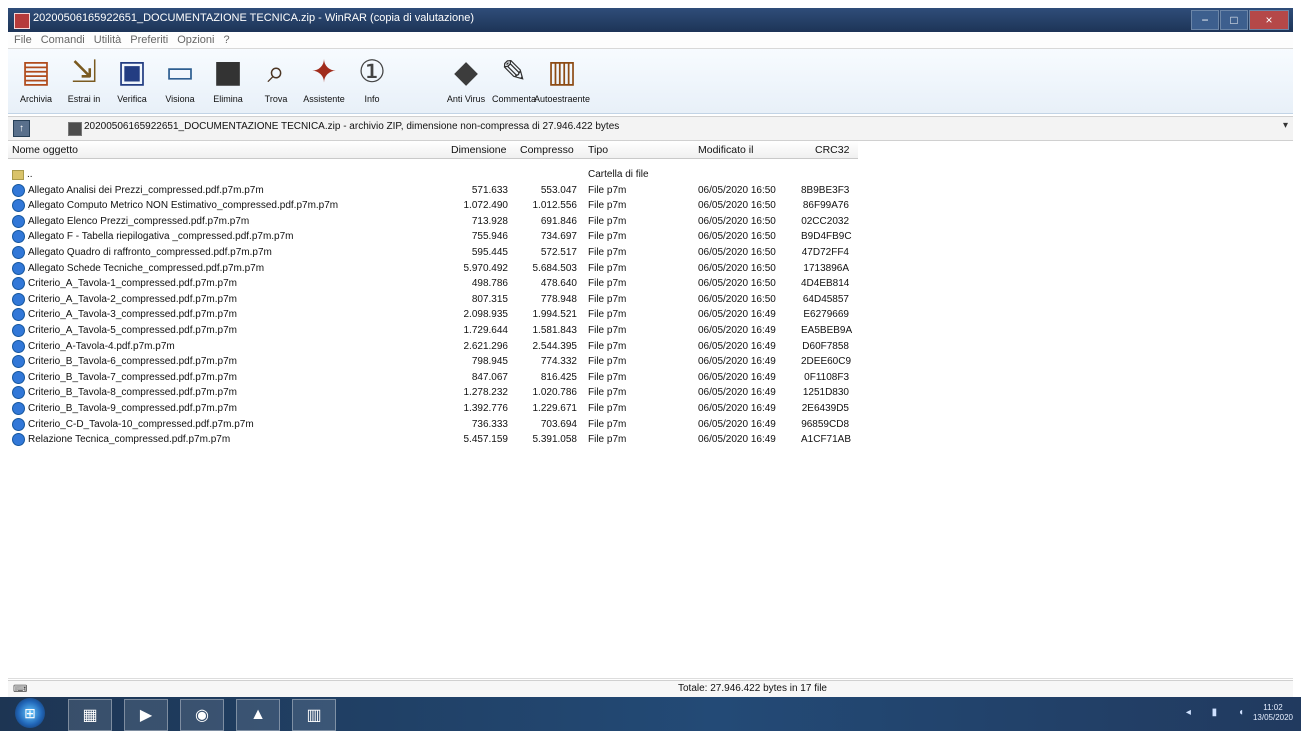 The image size is (1301, 731). Describe the element at coordinates (489, 252) in the screenshot. I see `file-size-cell: 595.445` at that location.